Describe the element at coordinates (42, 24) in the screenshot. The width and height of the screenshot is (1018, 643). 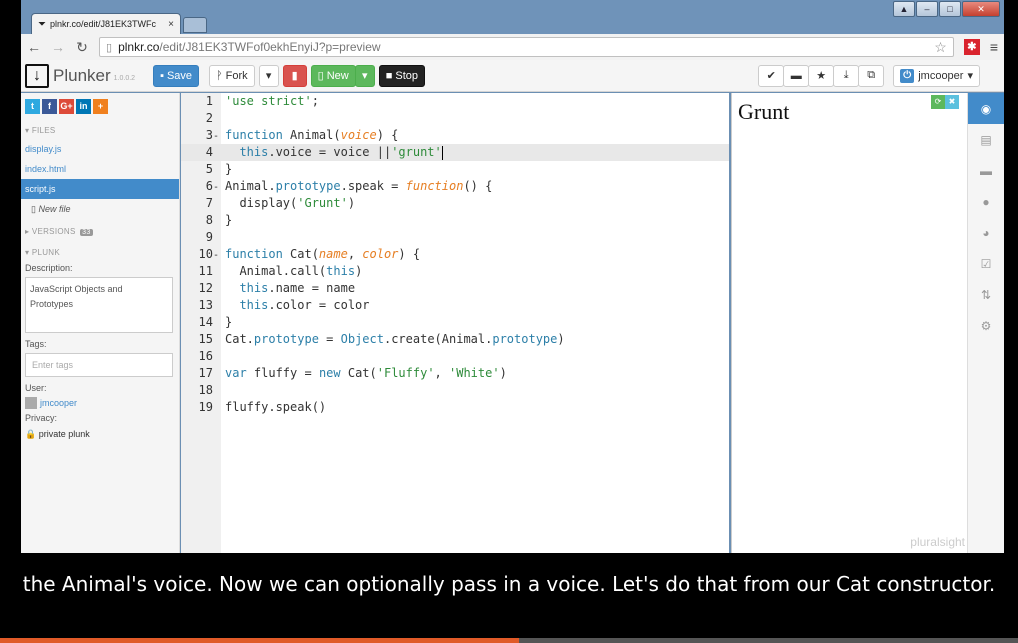
I see `plunker-favicon-icon: ⏷` at that location.